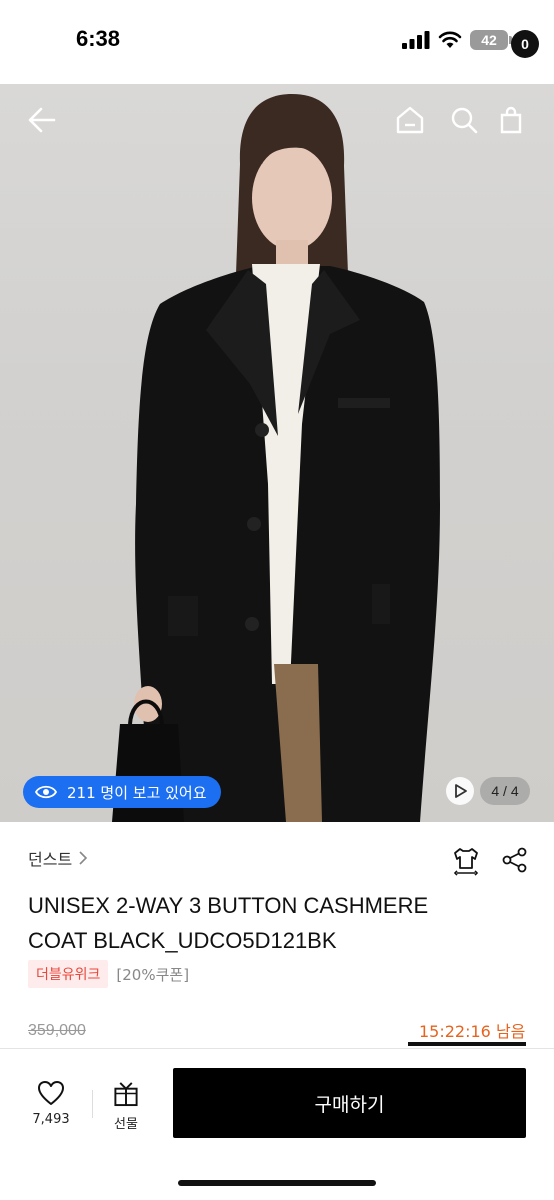 Image resolution: width=554 pixels, height=1200 pixels. What do you see at coordinates (126, 1094) in the screenshot?
I see `gift-icon` at bounding box center [126, 1094].